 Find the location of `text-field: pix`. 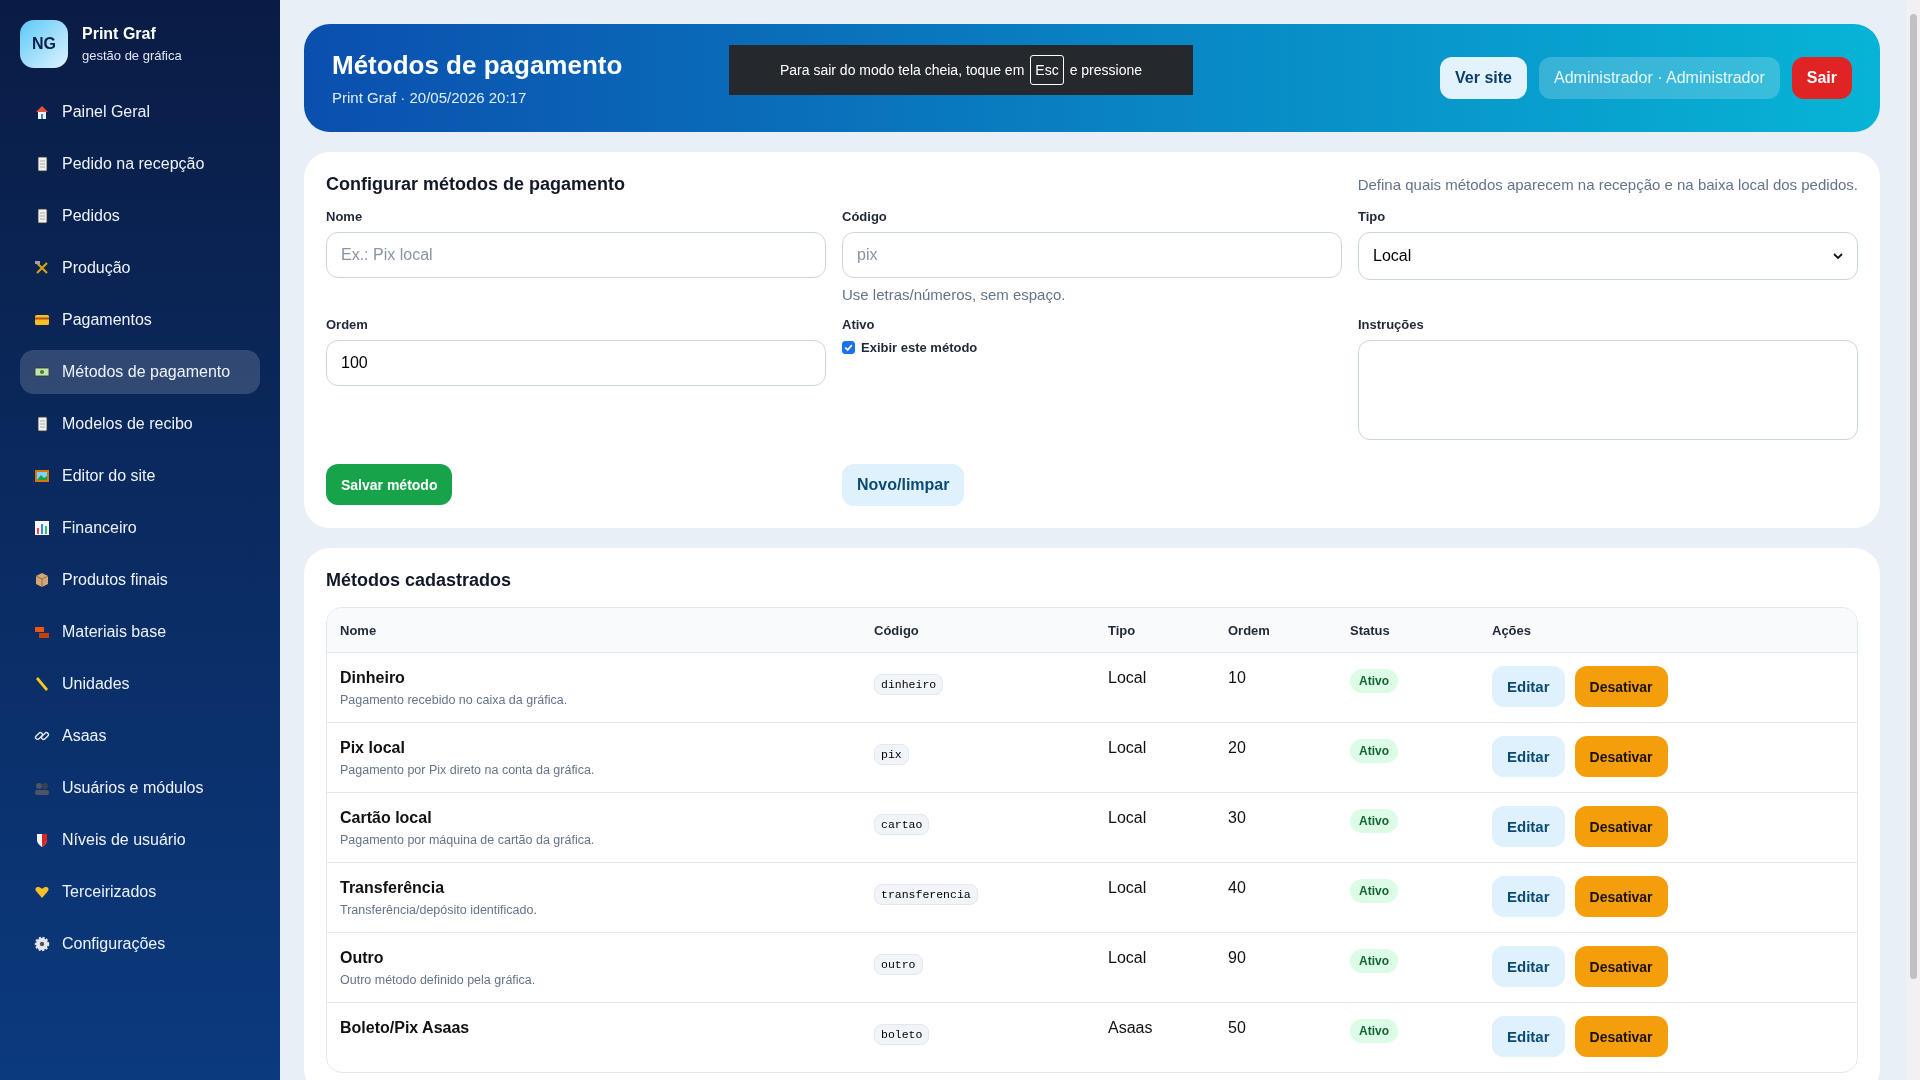

text-field: pix is located at coordinates (1092, 255).